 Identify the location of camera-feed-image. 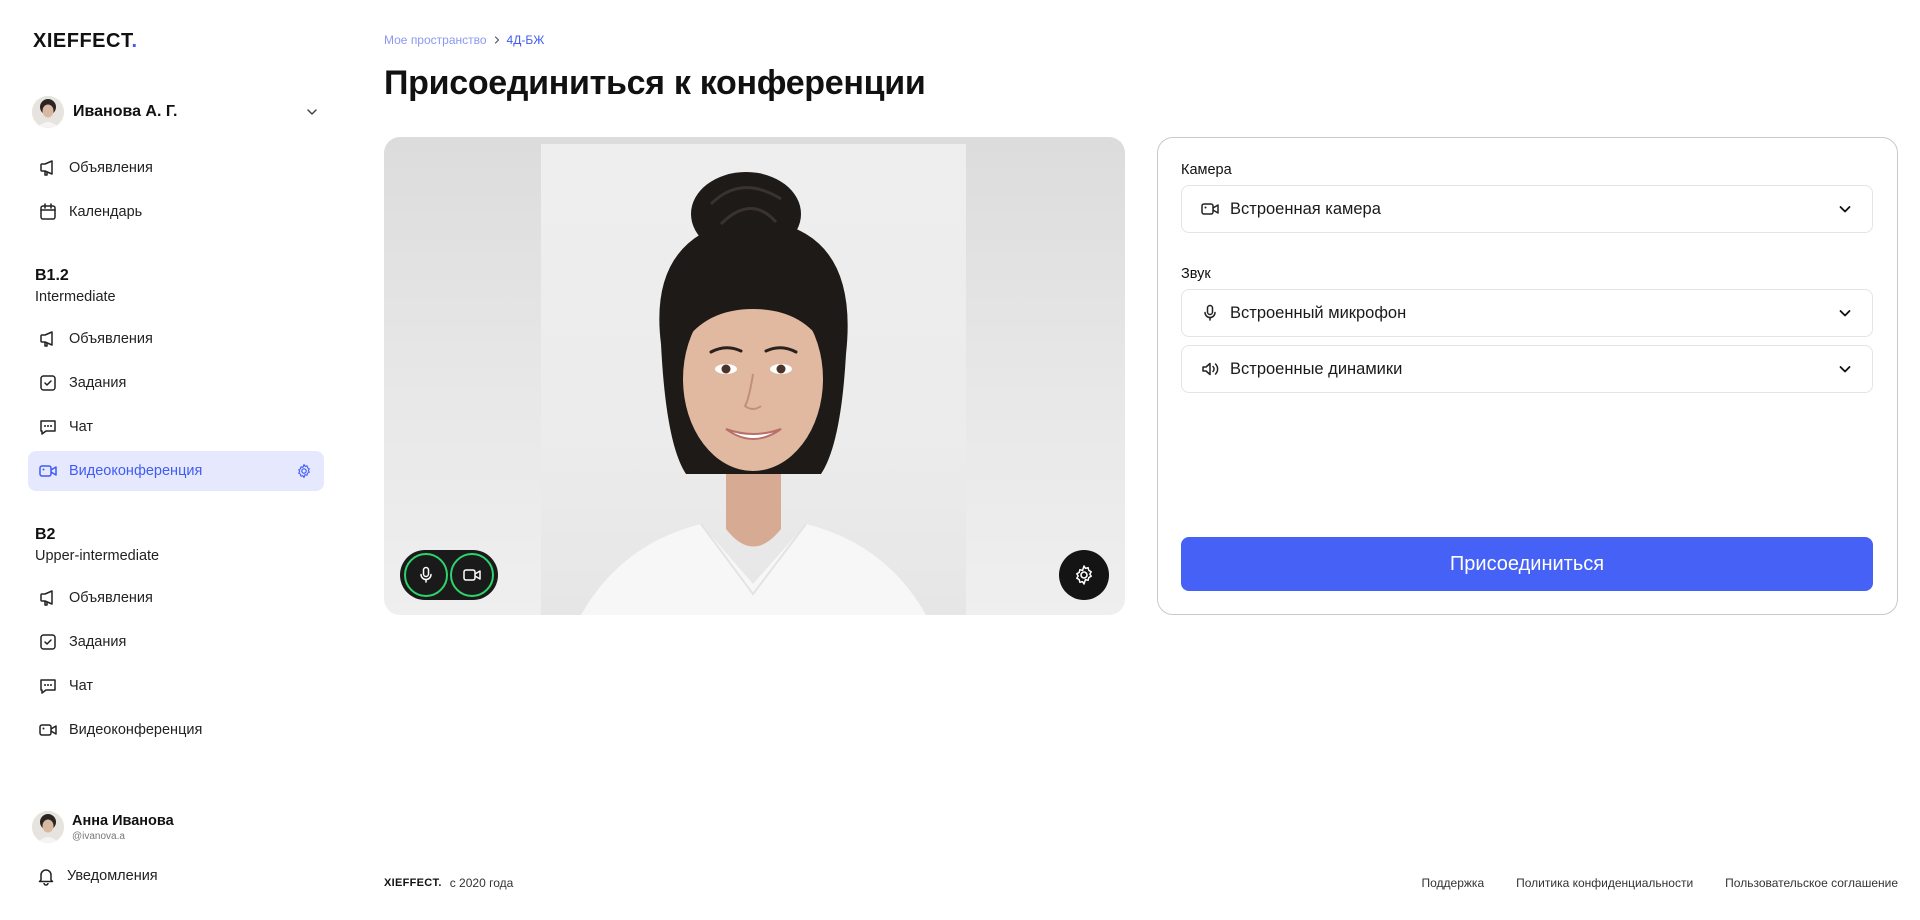
(753, 379).